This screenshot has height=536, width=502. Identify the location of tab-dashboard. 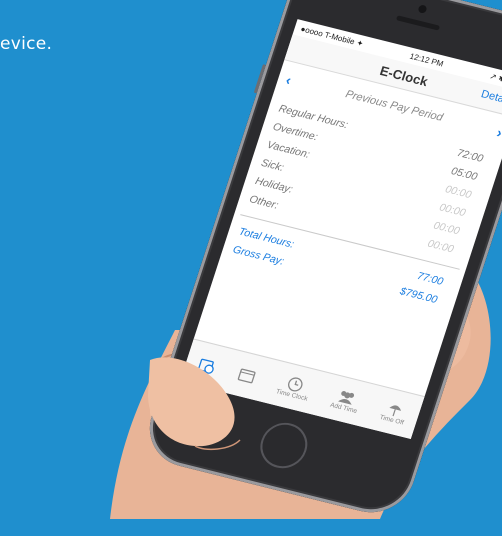
(207, 366).